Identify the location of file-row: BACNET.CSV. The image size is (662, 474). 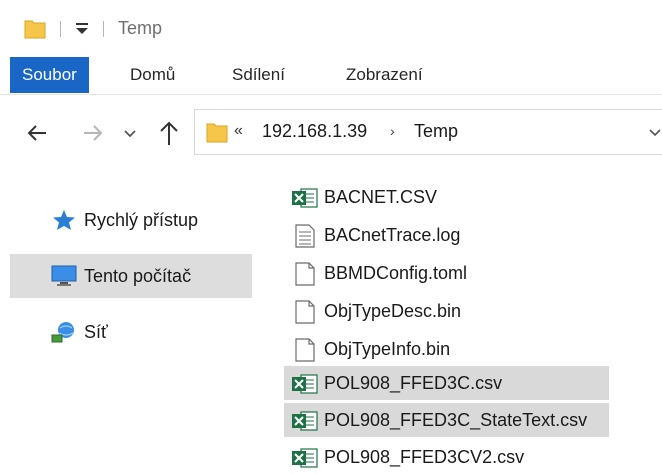
(384, 197).